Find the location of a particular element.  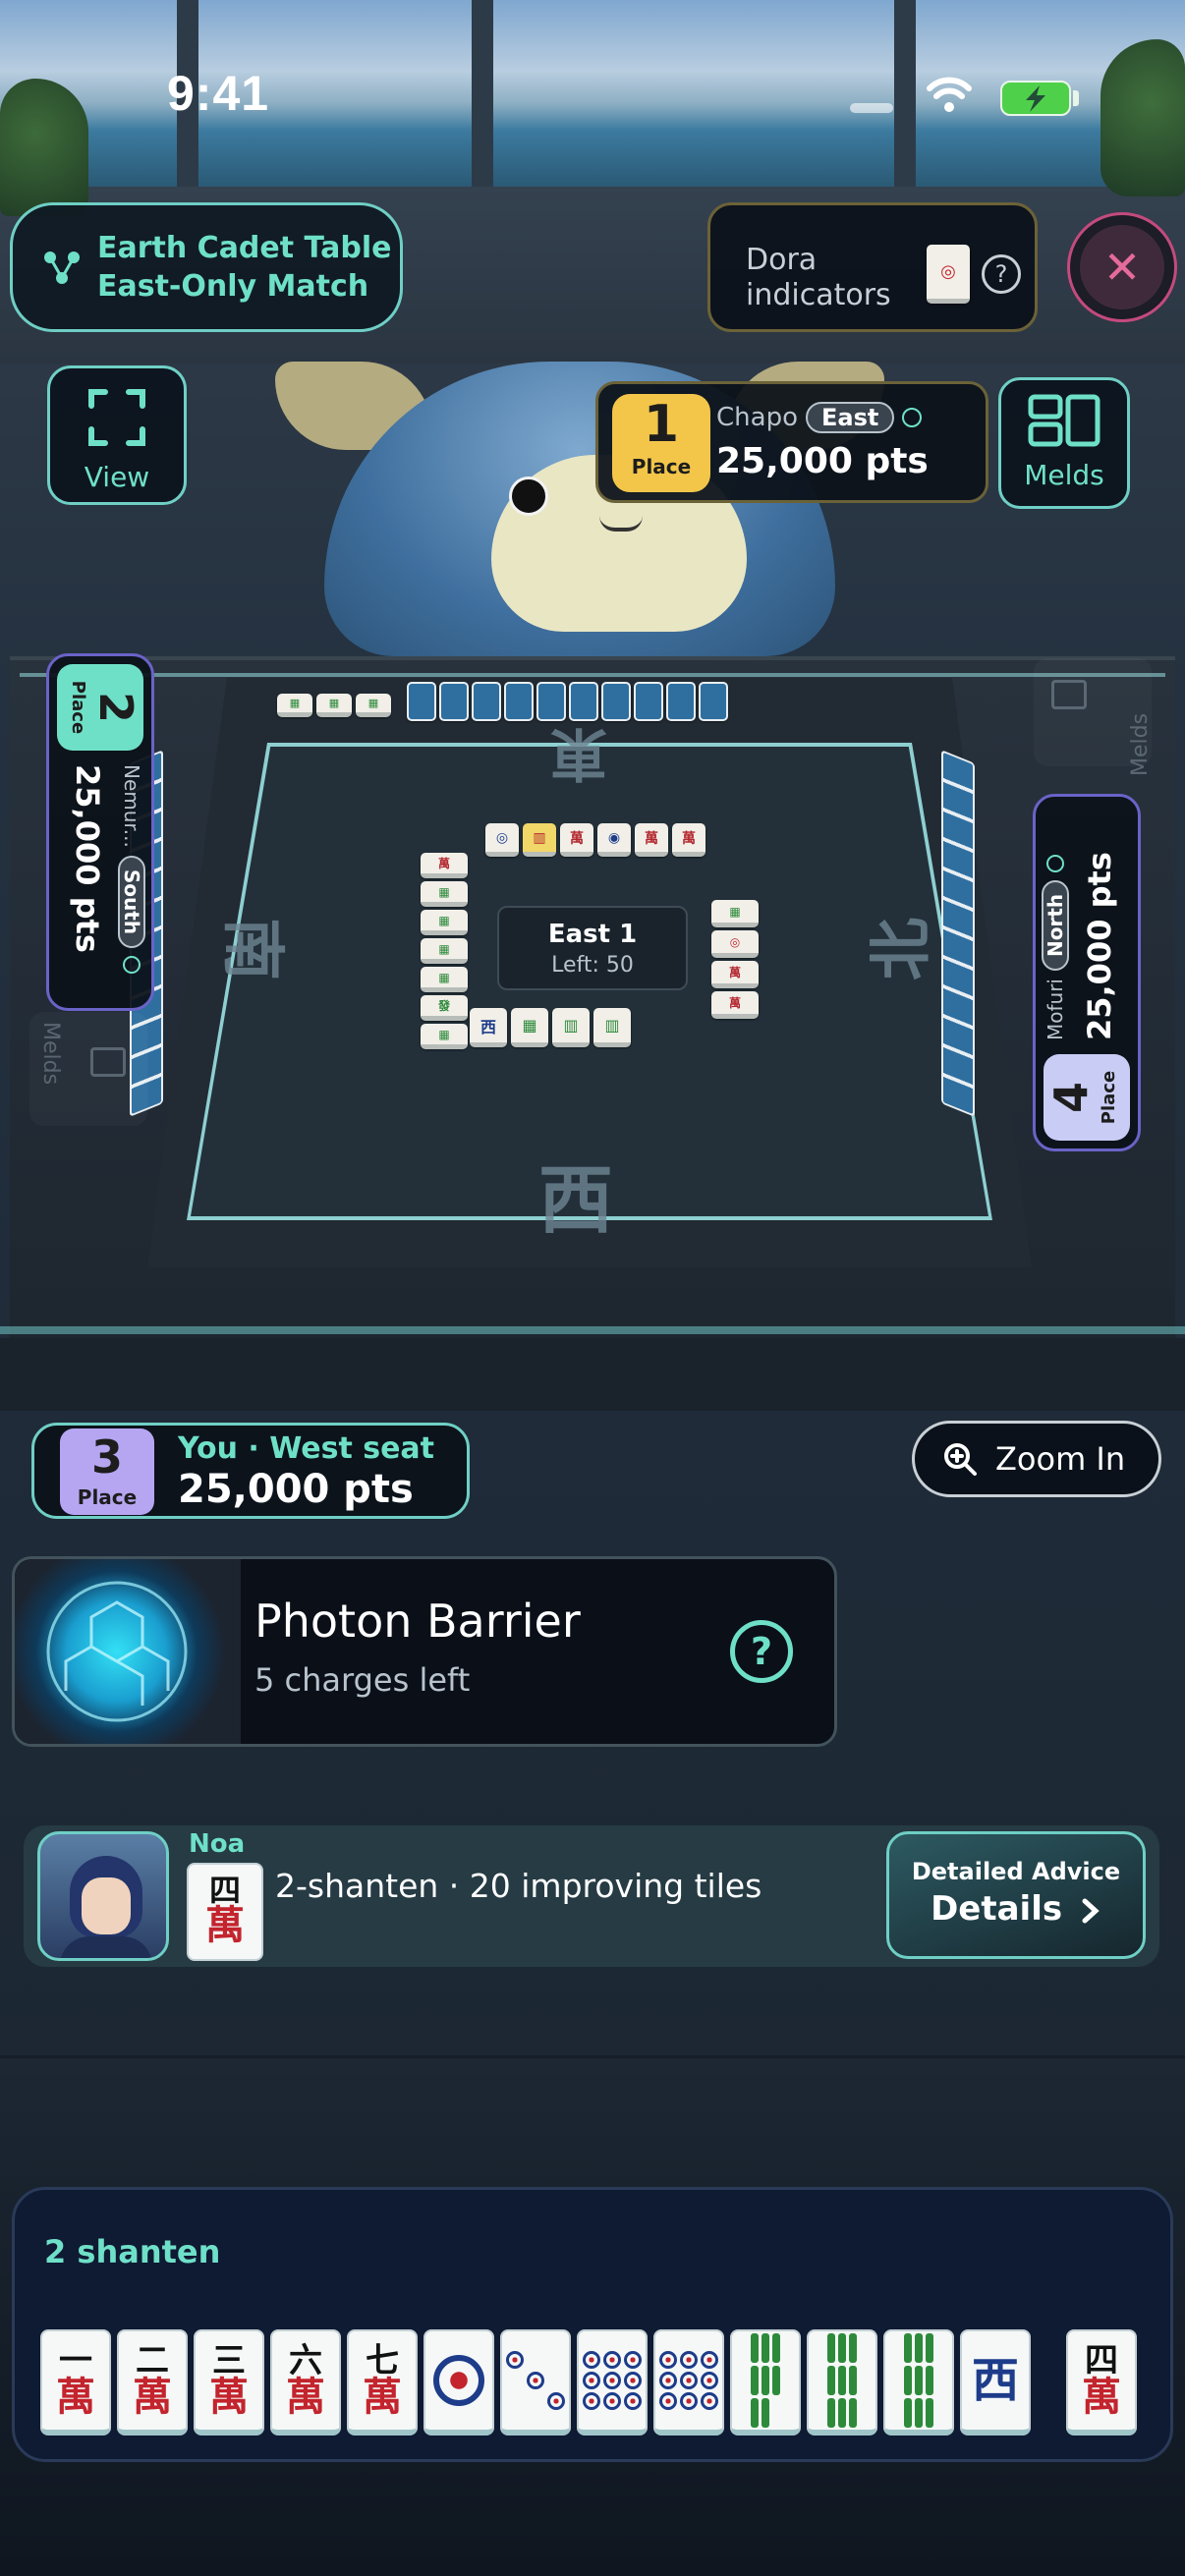

hand-panel: 2 shanten 一萬二萬三萬六萬七萬西 四萬 is located at coordinates (592, 2324).